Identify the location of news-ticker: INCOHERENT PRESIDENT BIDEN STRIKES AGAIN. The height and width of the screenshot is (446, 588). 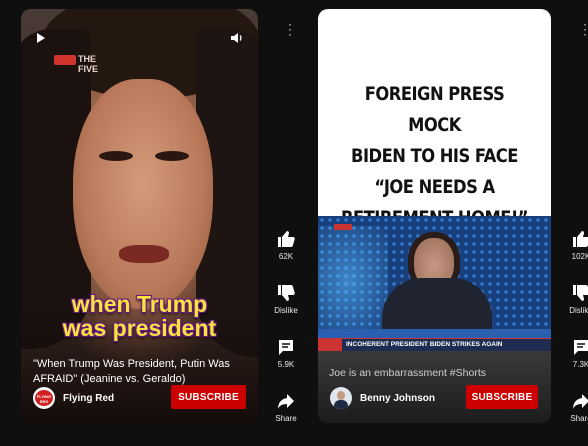
(434, 344).